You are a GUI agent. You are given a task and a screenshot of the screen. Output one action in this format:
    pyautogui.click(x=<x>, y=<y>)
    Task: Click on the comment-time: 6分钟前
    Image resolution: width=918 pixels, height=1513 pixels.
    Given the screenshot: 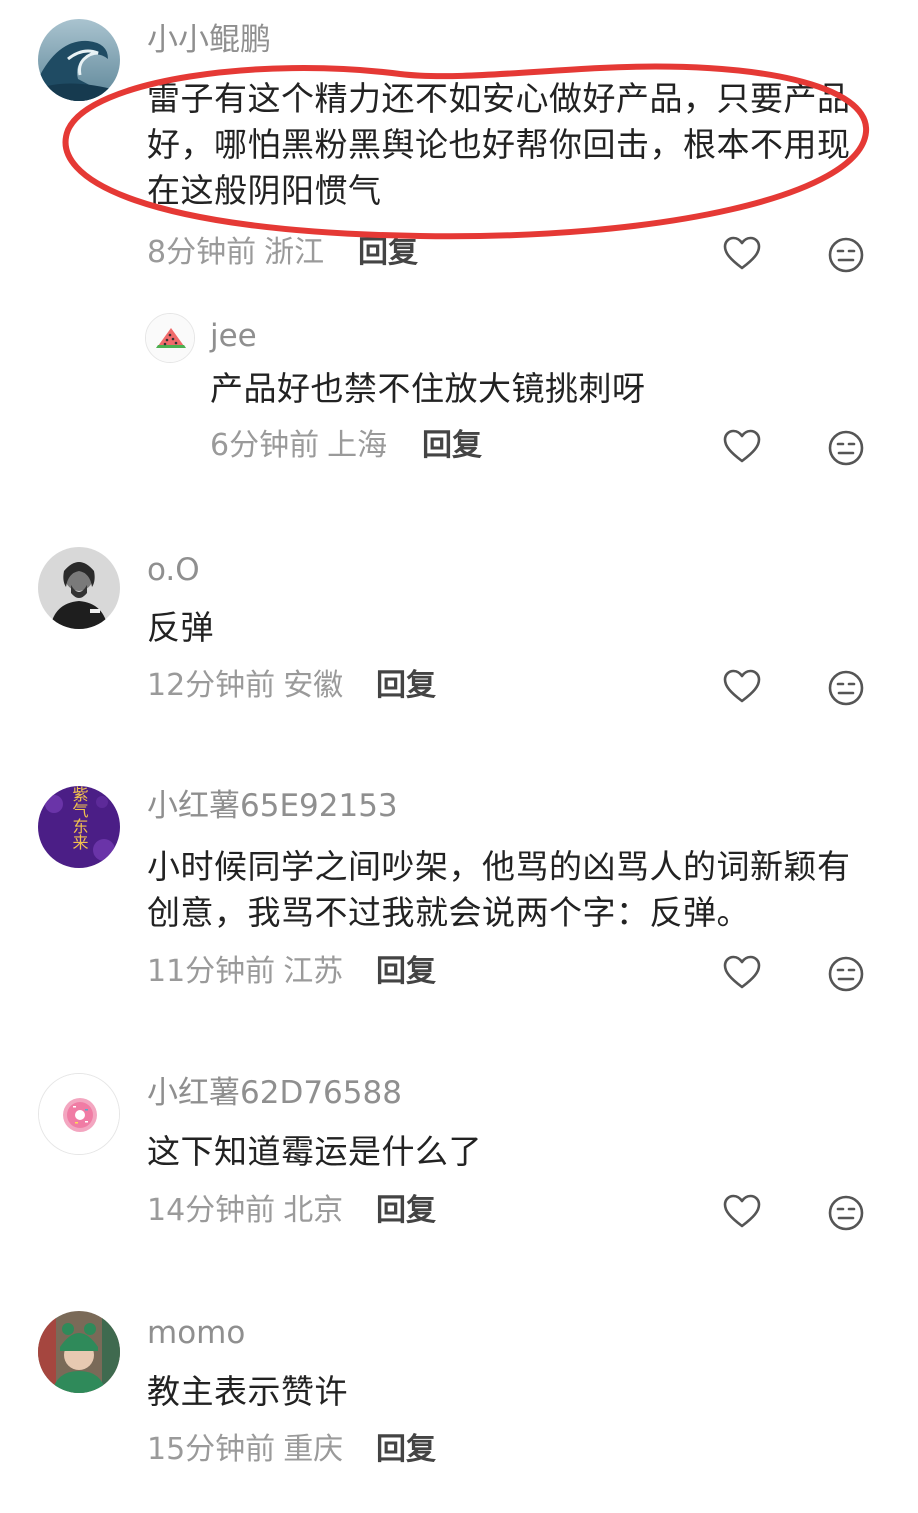 What is the action you would take?
    pyautogui.click(x=265, y=445)
    